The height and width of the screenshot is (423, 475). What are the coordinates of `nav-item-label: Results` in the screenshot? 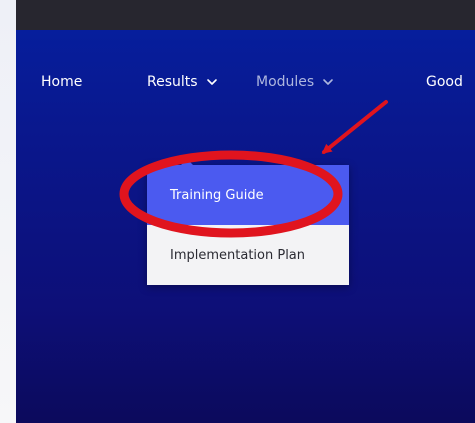 It's located at (172, 82).